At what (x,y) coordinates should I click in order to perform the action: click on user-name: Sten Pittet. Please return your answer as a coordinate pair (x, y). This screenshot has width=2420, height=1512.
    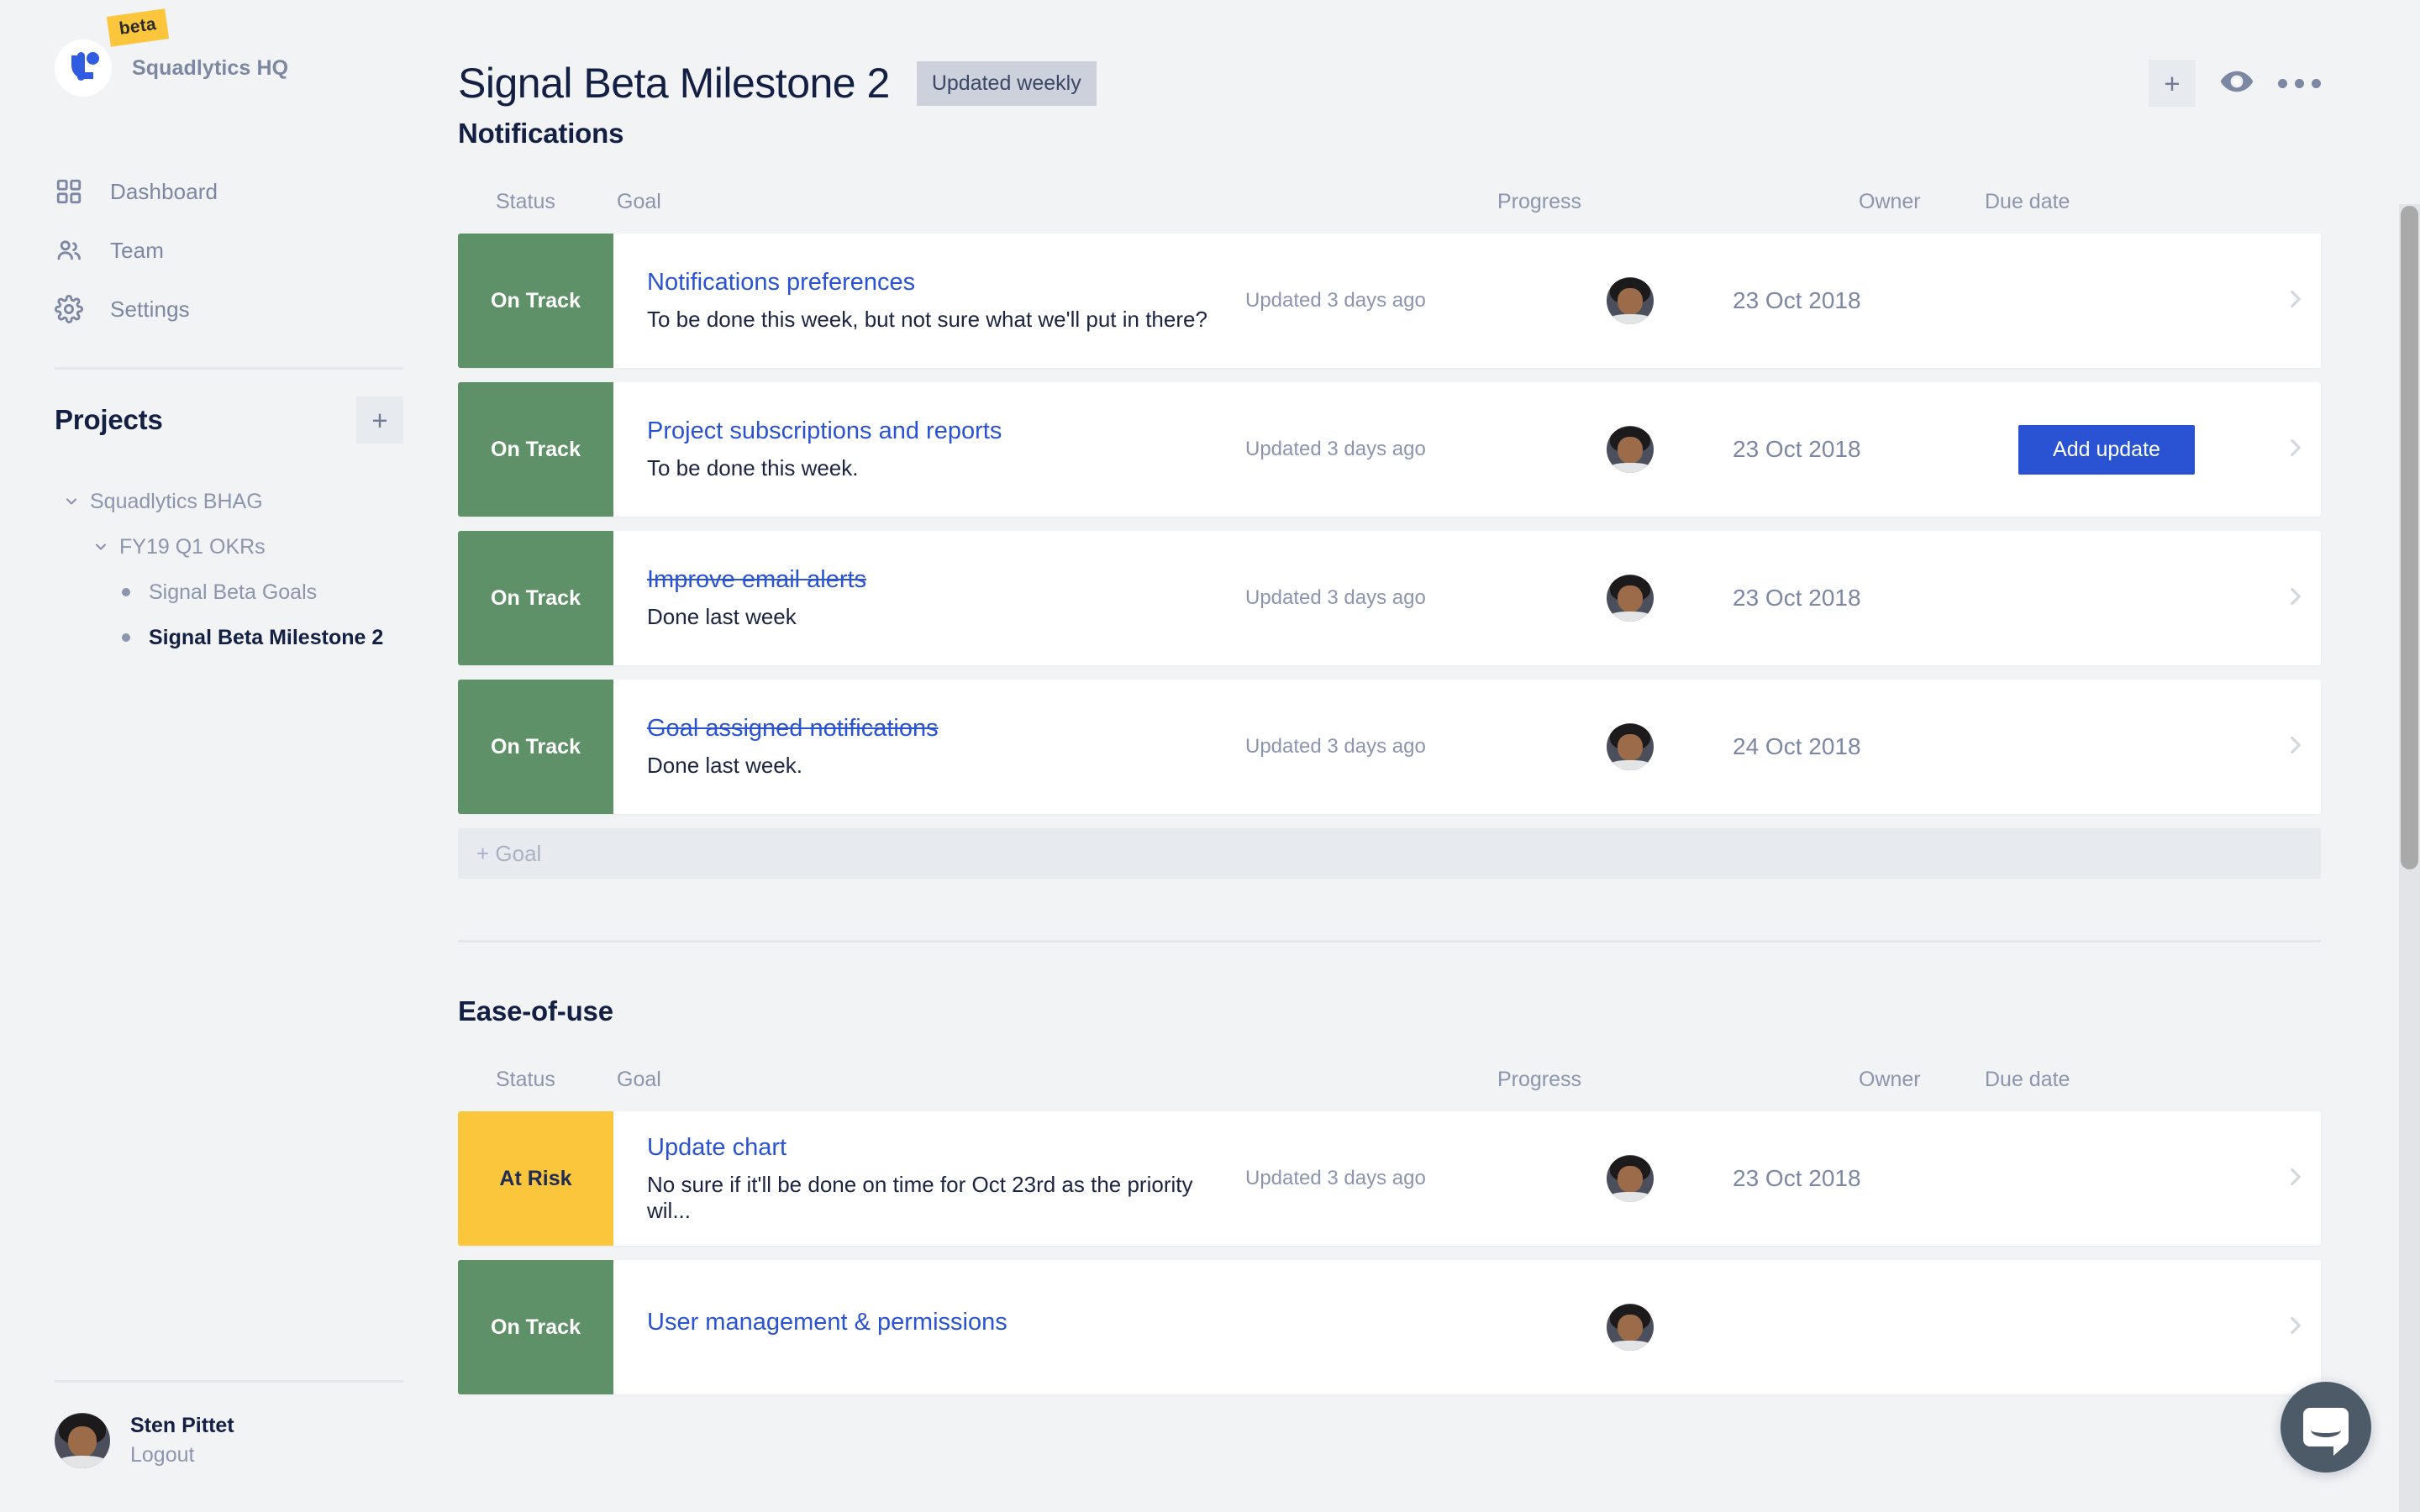
    Looking at the image, I should click on (182, 1425).